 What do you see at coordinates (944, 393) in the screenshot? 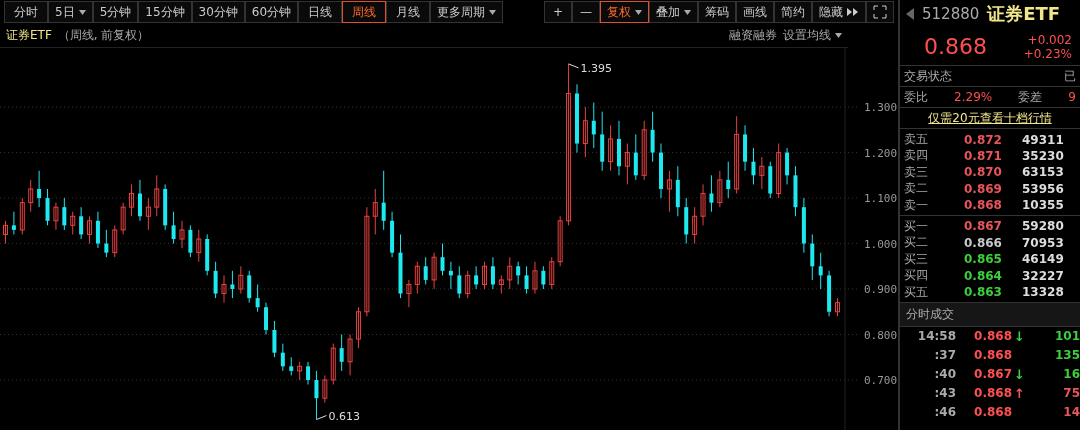
I see `trade-time: :43` at bounding box center [944, 393].